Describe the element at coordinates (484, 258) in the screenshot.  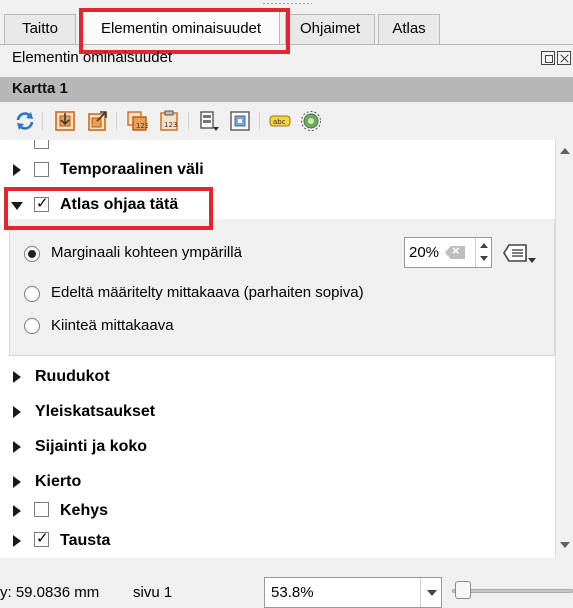
I see `spin-down-icon` at that location.